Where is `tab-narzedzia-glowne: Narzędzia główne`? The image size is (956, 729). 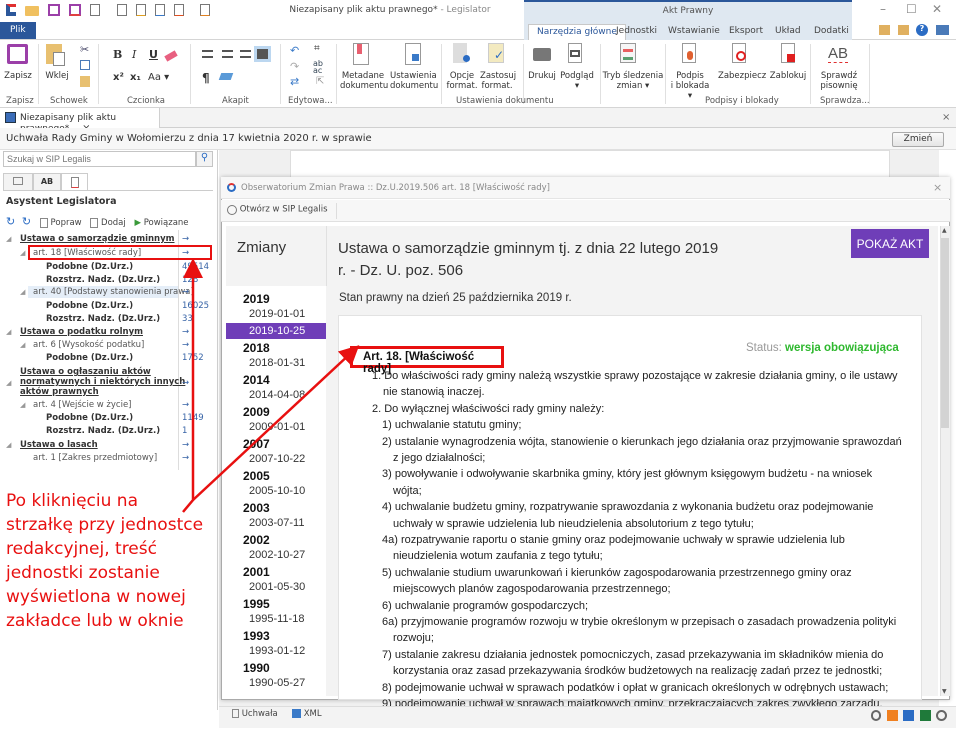 tab-narzedzia-glowne: Narzędzia główne is located at coordinates (577, 32).